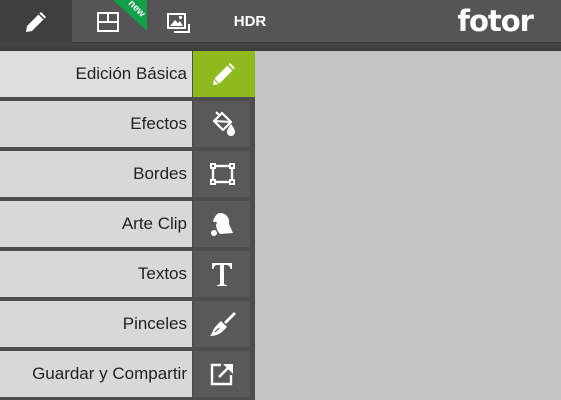 This screenshot has width=561, height=400. What do you see at coordinates (96, 124) in the screenshot?
I see `menu-item-label: Efectos` at bounding box center [96, 124].